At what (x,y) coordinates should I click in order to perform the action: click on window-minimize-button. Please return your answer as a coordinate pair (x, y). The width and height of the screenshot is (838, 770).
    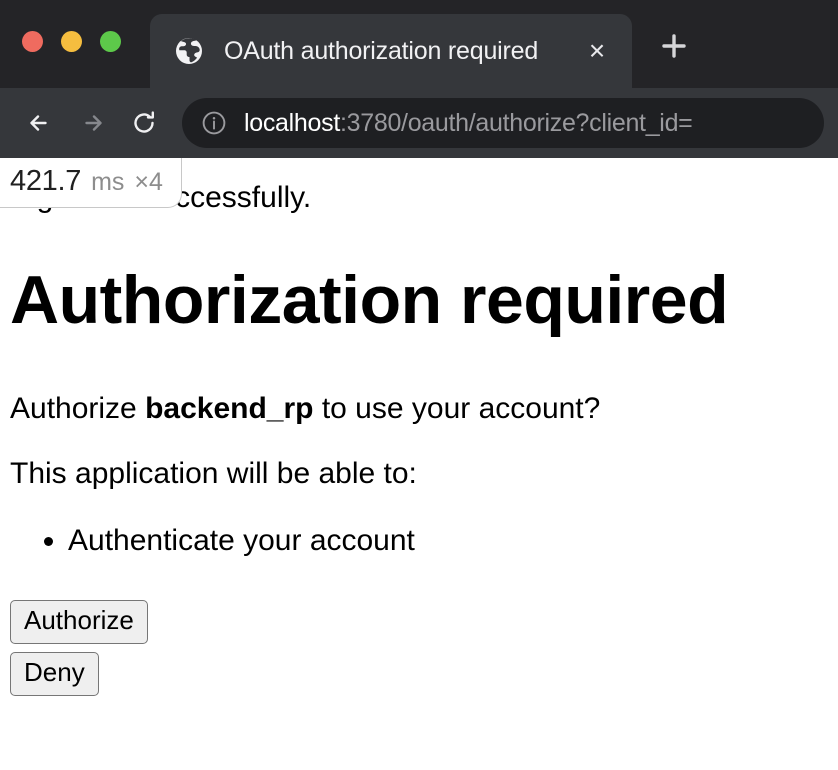
    Looking at the image, I should click on (71, 41).